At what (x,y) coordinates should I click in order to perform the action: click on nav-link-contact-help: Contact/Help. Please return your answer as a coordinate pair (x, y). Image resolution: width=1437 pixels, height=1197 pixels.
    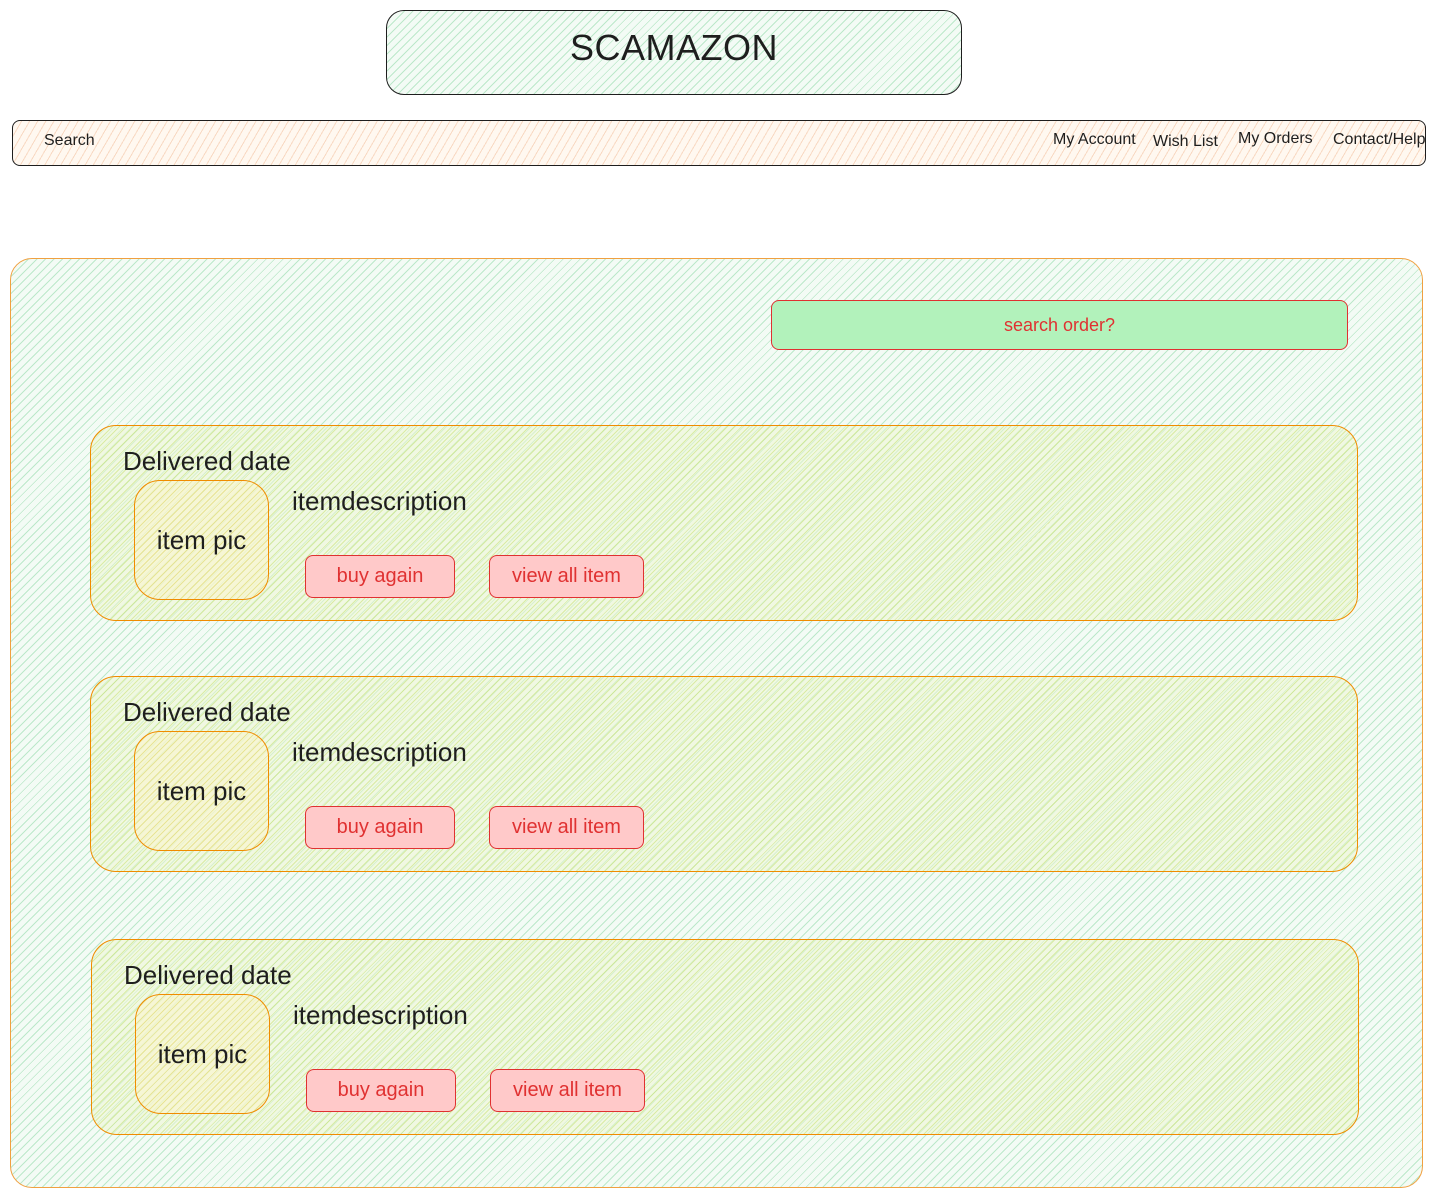
    Looking at the image, I should click on (1379, 140).